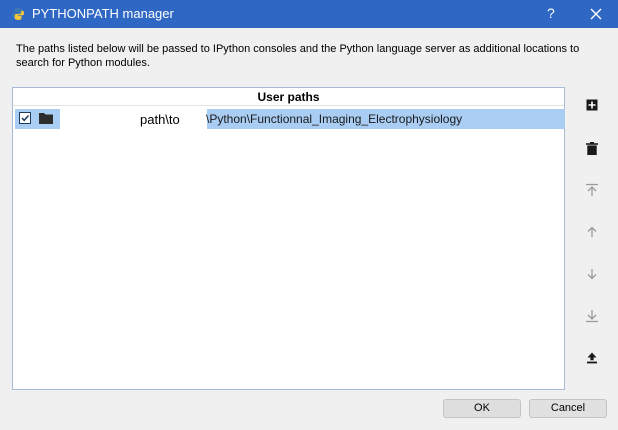  I want to click on help-button: ?, so click(551, 13).